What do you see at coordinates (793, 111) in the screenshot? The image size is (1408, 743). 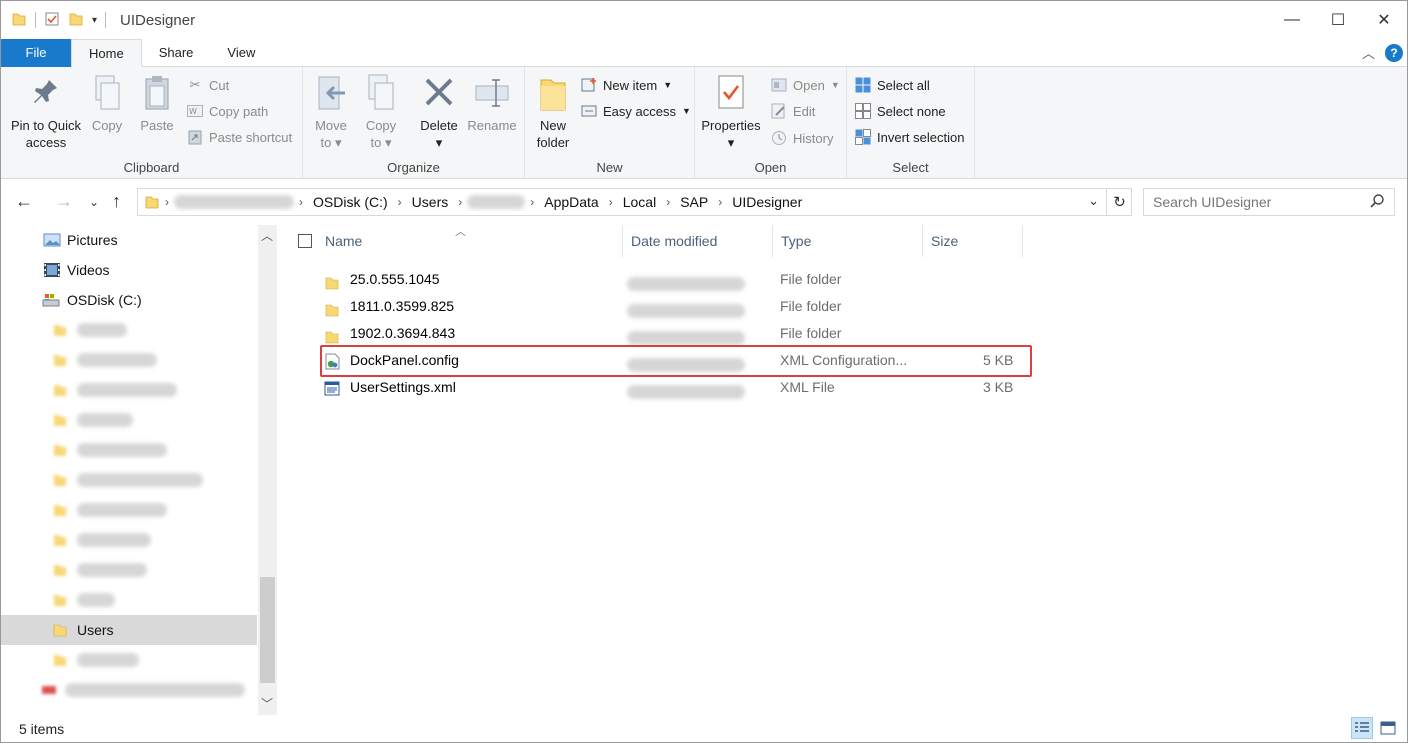 I see `edit-button: Edit` at bounding box center [793, 111].